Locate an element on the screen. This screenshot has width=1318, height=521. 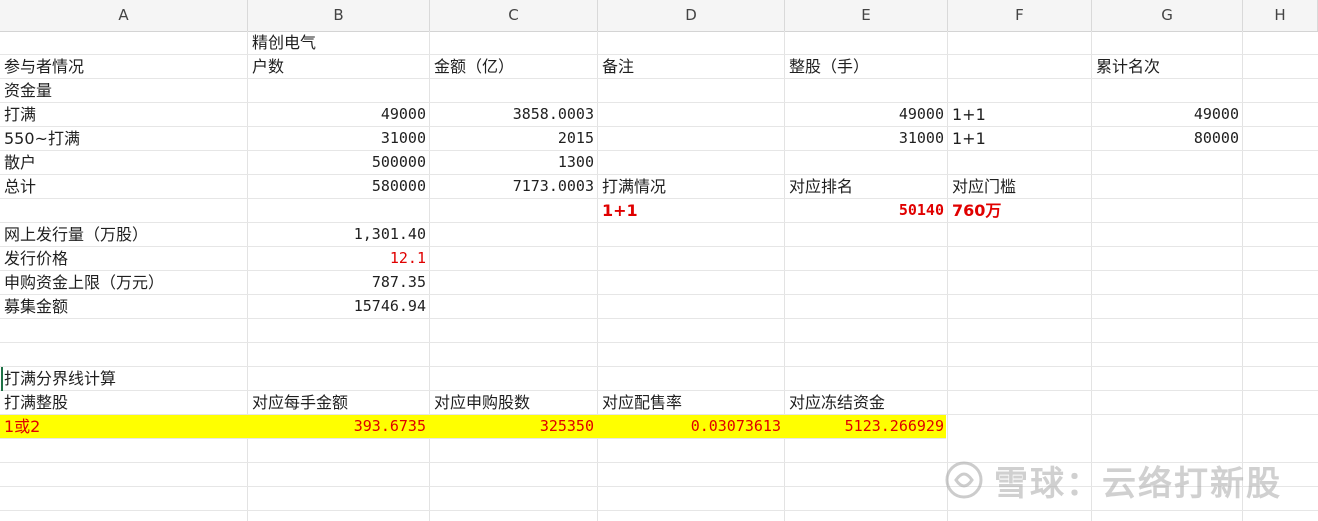
cell-b6: 31000 is located at coordinates (339, 138).